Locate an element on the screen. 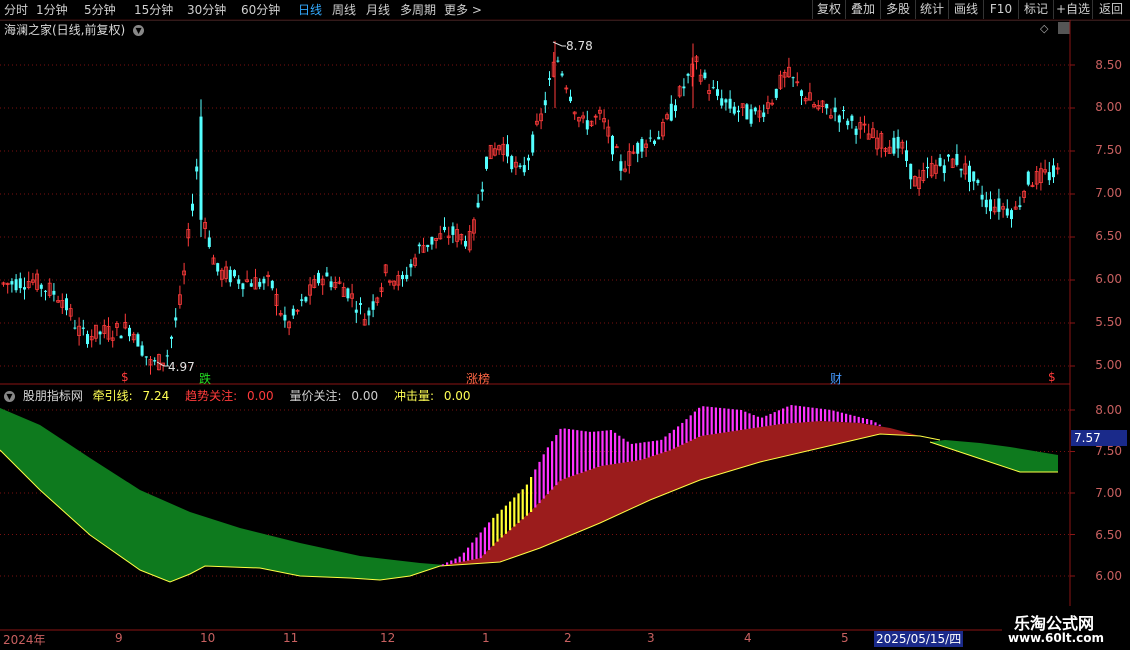 Image resolution: width=1130 pixels, height=650 pixels. chevron-down-icon: ▼ is located at coordinates (9, 396).